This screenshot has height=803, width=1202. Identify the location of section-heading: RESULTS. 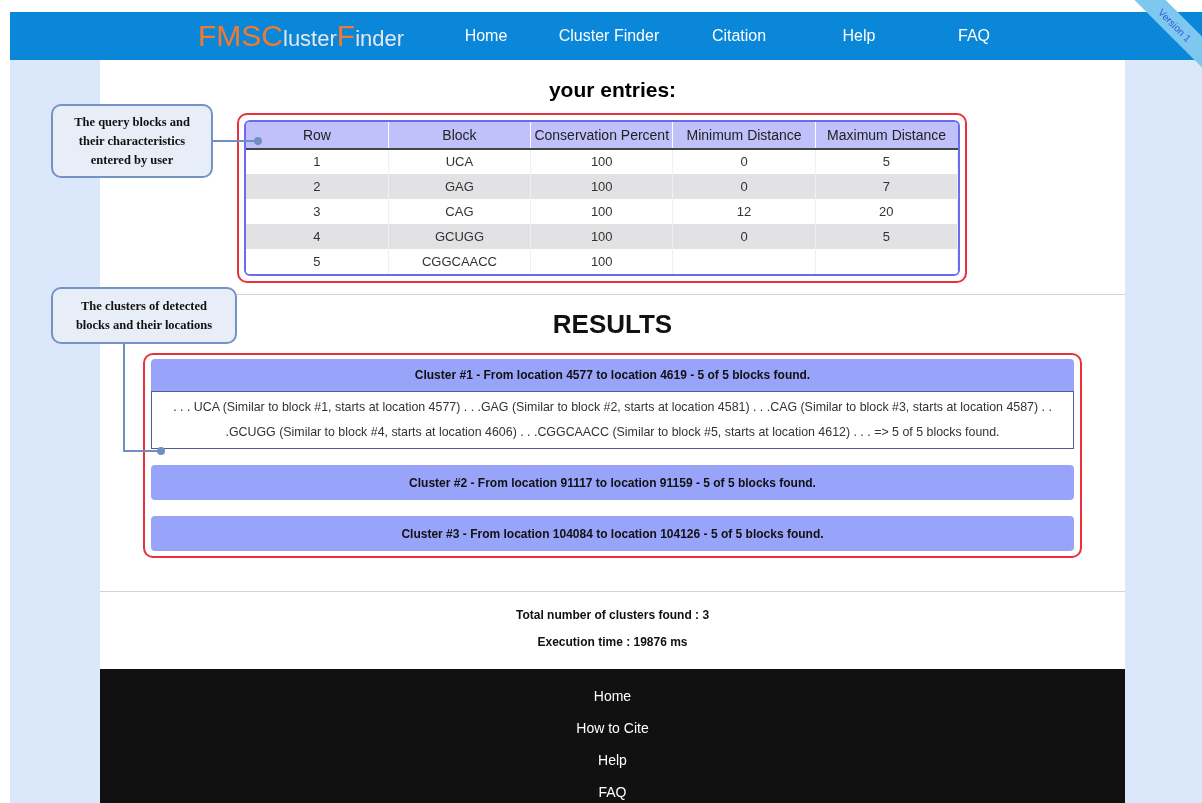
(612, 324).